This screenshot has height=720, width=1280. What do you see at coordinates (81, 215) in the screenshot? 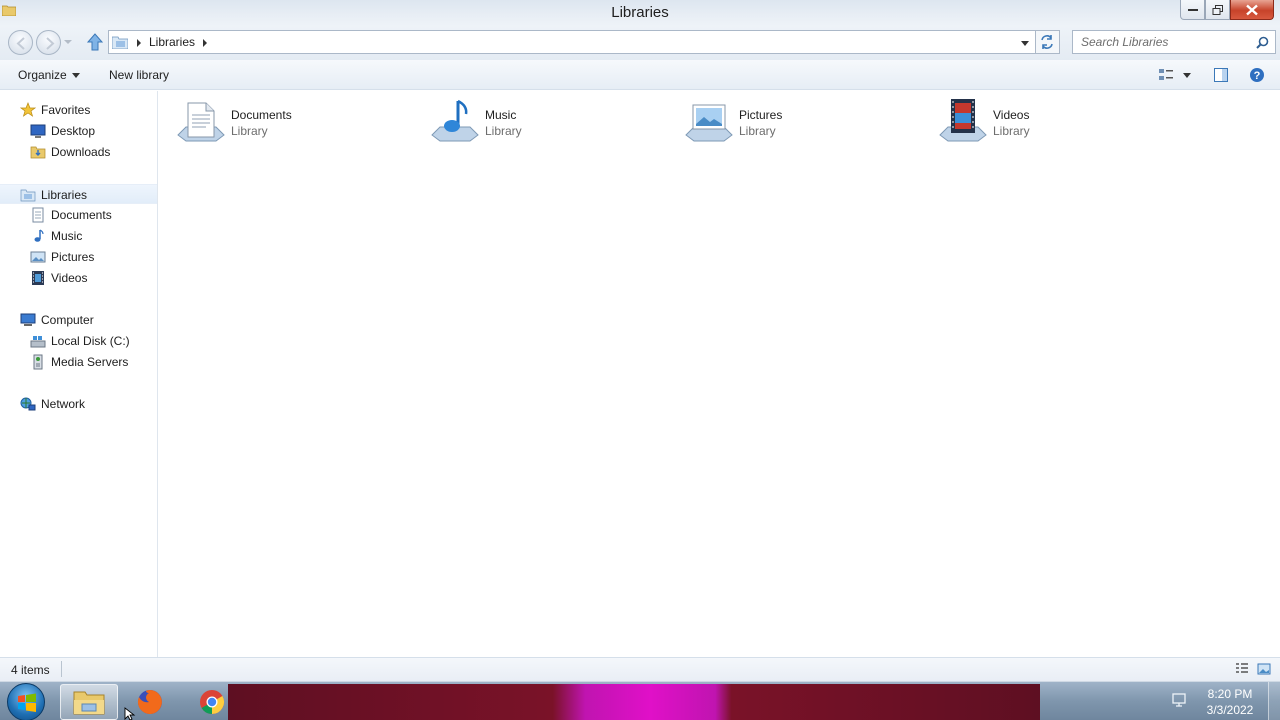
I see `nav-documents-label: Documents` at bounding box center [81, 215].